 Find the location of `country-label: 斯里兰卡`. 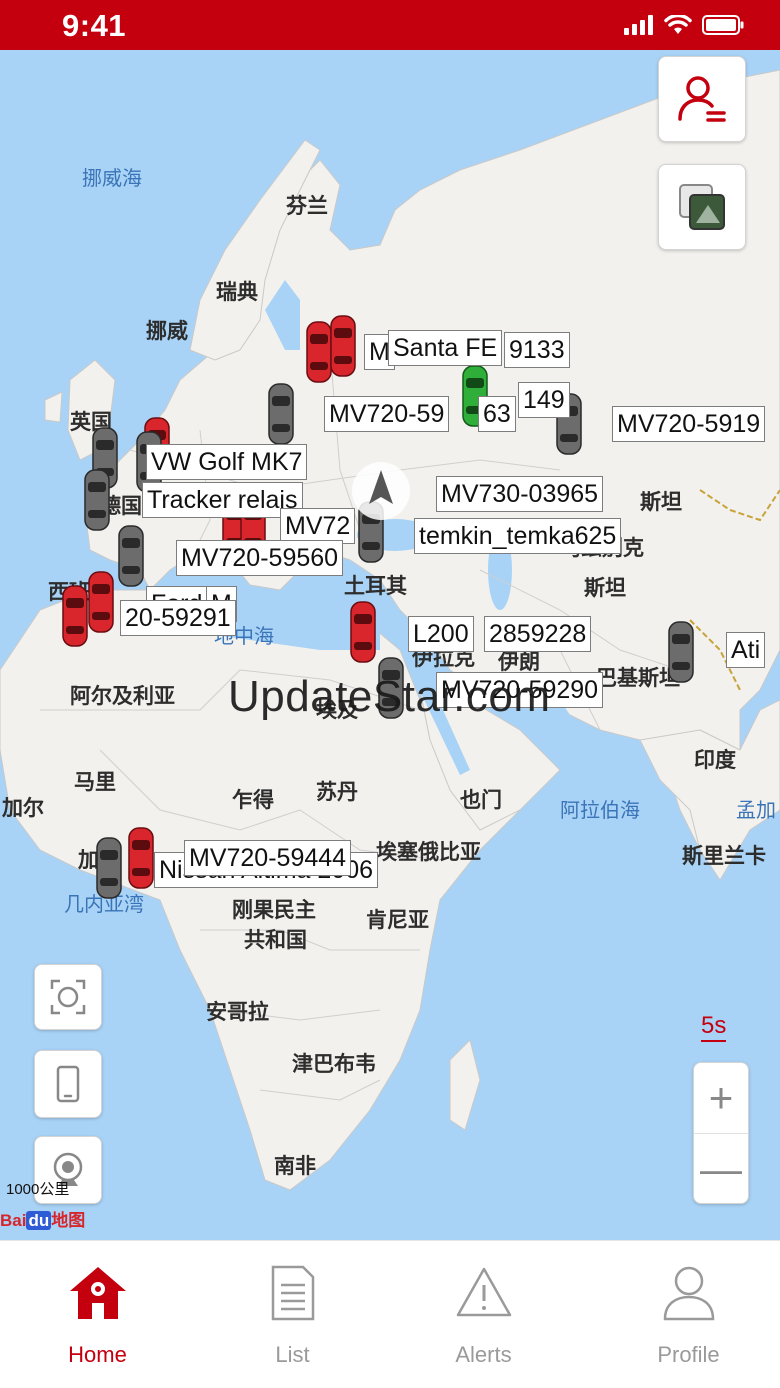

country-label: 斯里兰卡 is located at coordinates (724, 856).